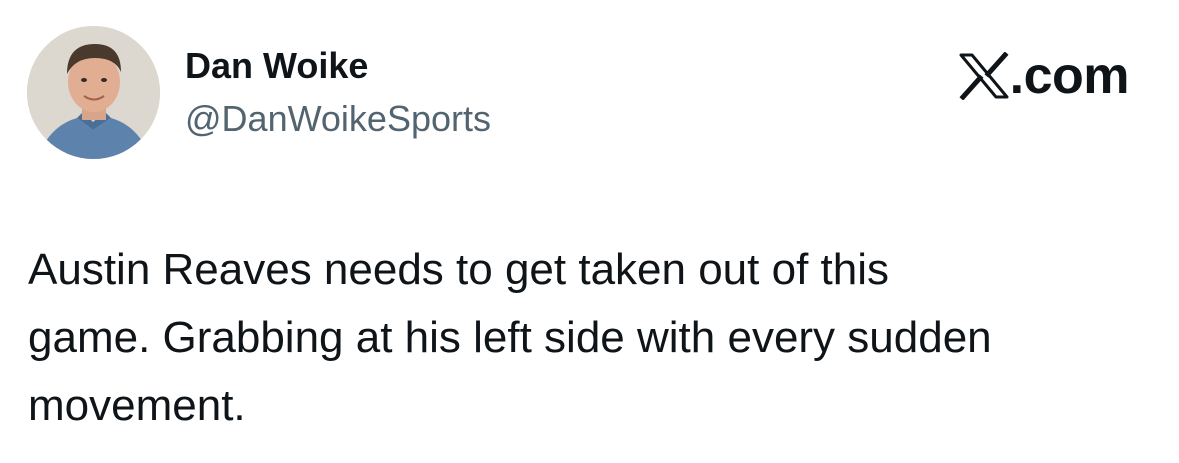 The width and height of the screenshot is (1179, 463). Describe the element at coordinates (338, 119) in the screenshot. I see `author-handle: @DanWoikeSports` at that location.